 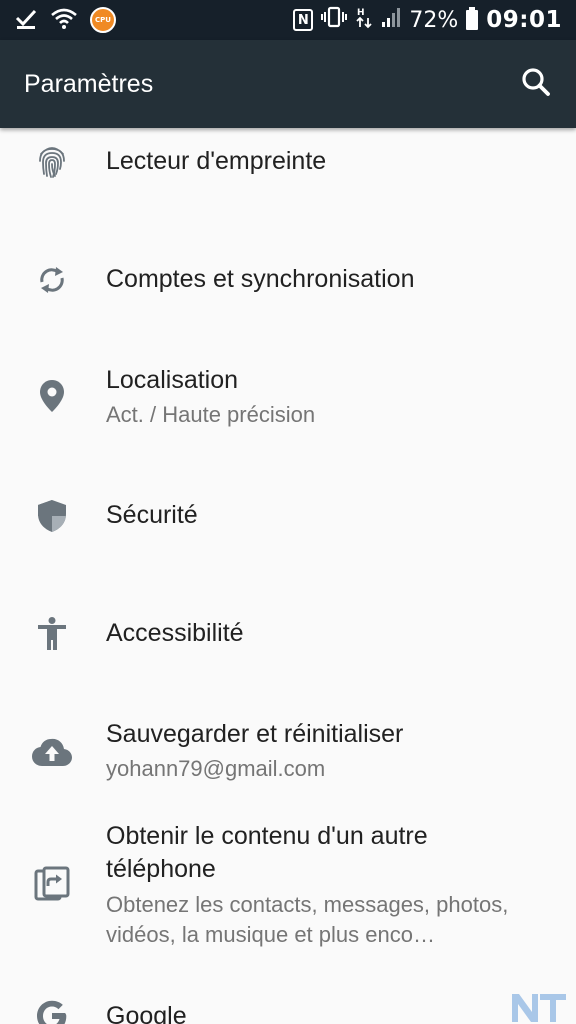 I want to click on settings-item-accessibility: Accessibilité, so click(x=288, y=637).